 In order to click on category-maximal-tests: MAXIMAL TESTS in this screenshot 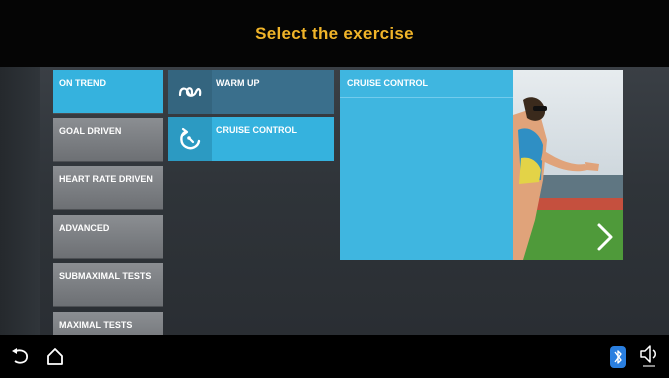, I will do `click(108, 323)`.